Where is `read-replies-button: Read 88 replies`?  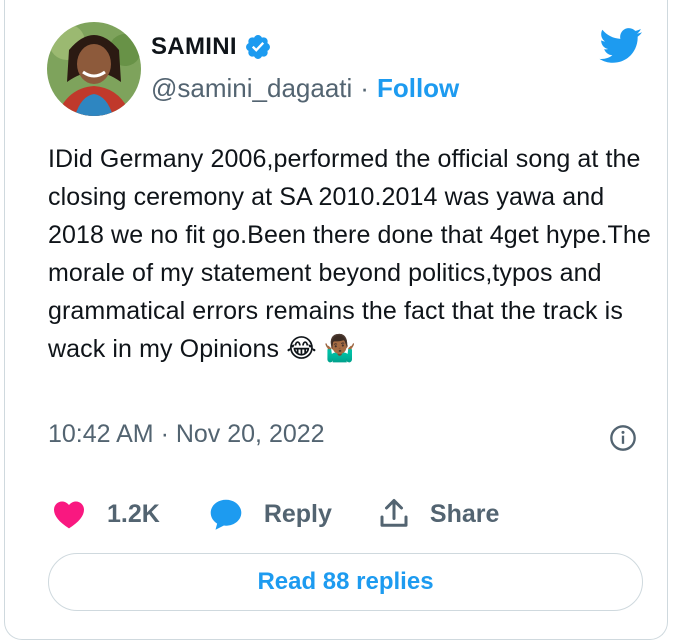 read-replies-button: Read 88 replies is located at coordinates (345, 582).